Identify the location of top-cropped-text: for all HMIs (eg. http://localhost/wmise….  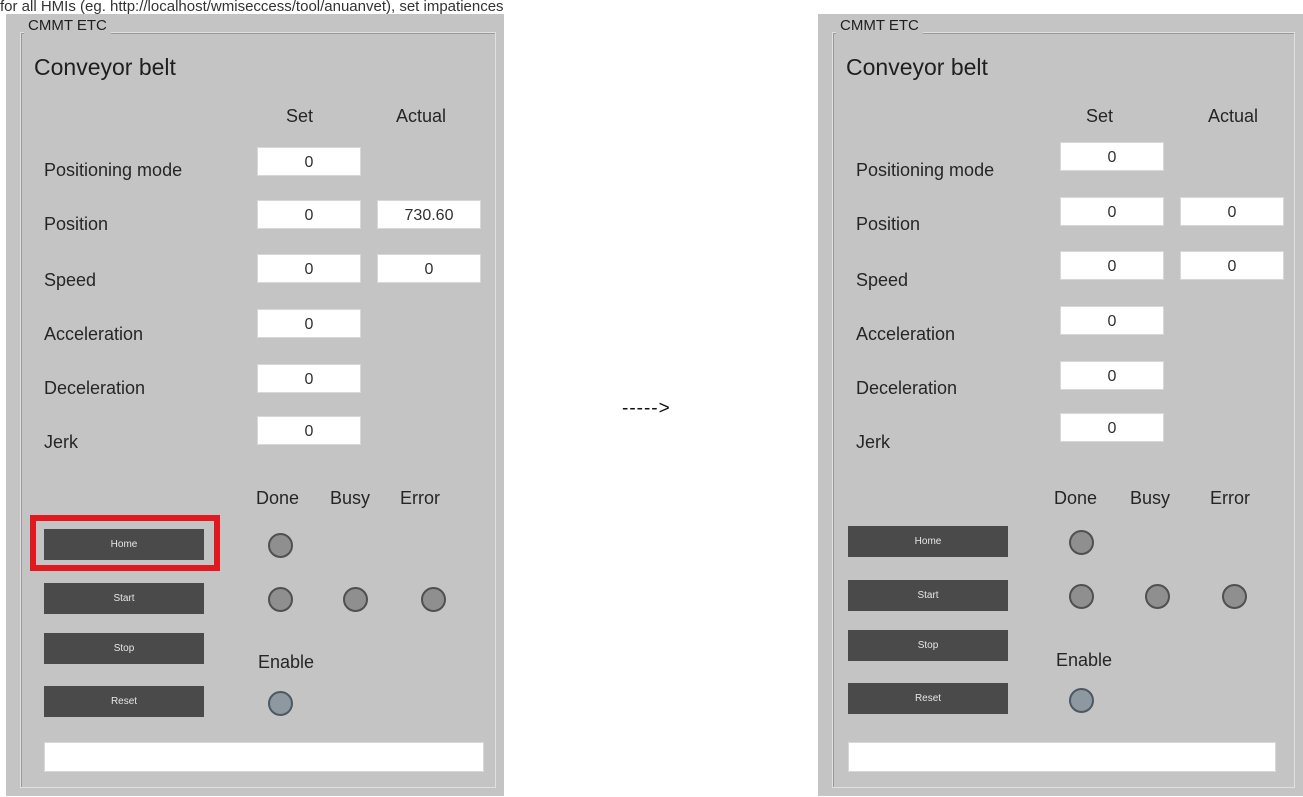
(651, 7).